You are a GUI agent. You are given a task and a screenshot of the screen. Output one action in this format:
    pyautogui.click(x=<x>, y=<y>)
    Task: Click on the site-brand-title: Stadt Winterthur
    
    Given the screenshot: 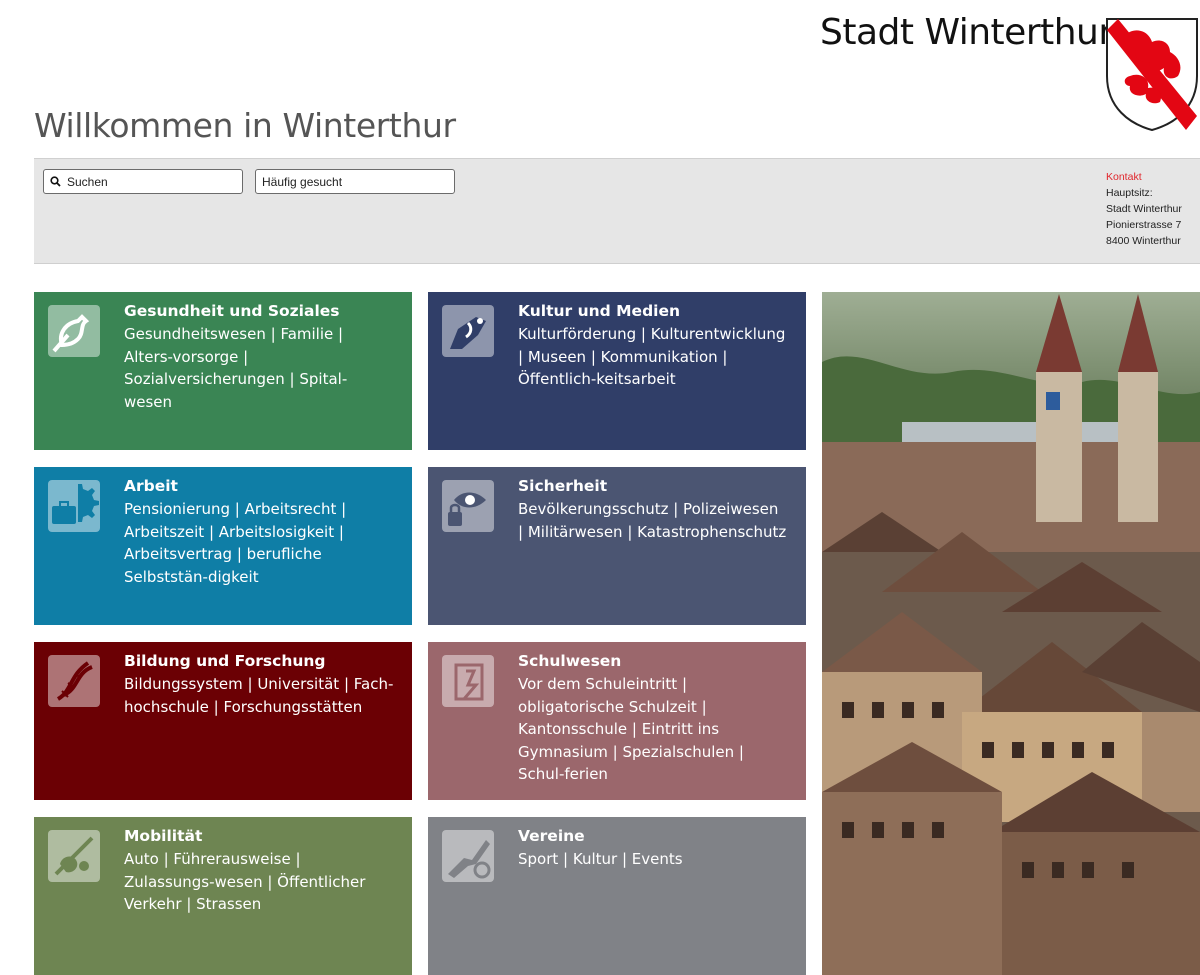 What is the action you would take?
    pyautogui.click(x=966, y=32)
    